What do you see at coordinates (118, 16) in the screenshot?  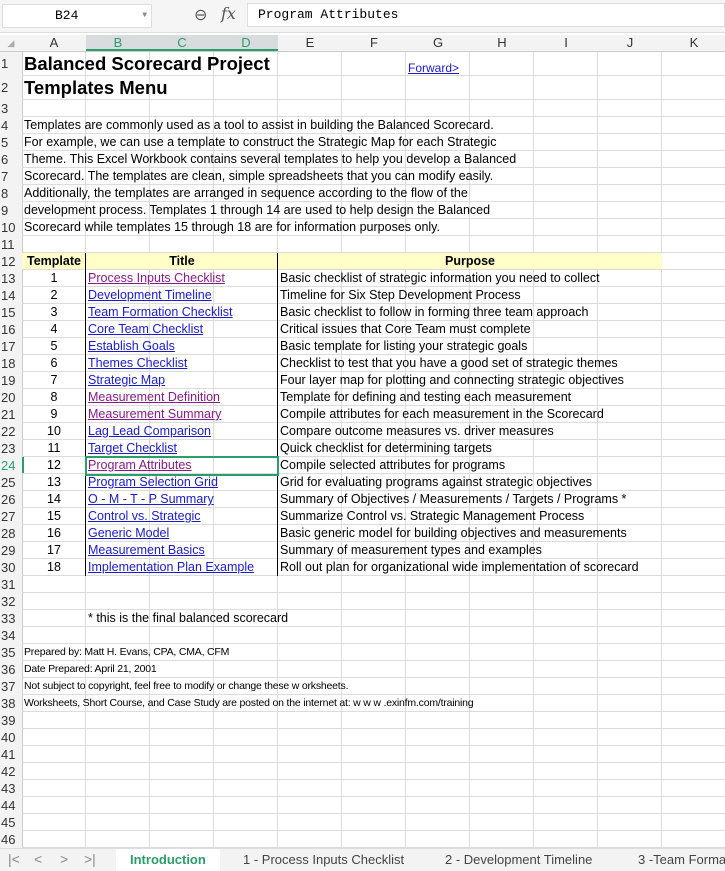 I see `chevron-down-icon: ▼` at bounding box center [118, 16].